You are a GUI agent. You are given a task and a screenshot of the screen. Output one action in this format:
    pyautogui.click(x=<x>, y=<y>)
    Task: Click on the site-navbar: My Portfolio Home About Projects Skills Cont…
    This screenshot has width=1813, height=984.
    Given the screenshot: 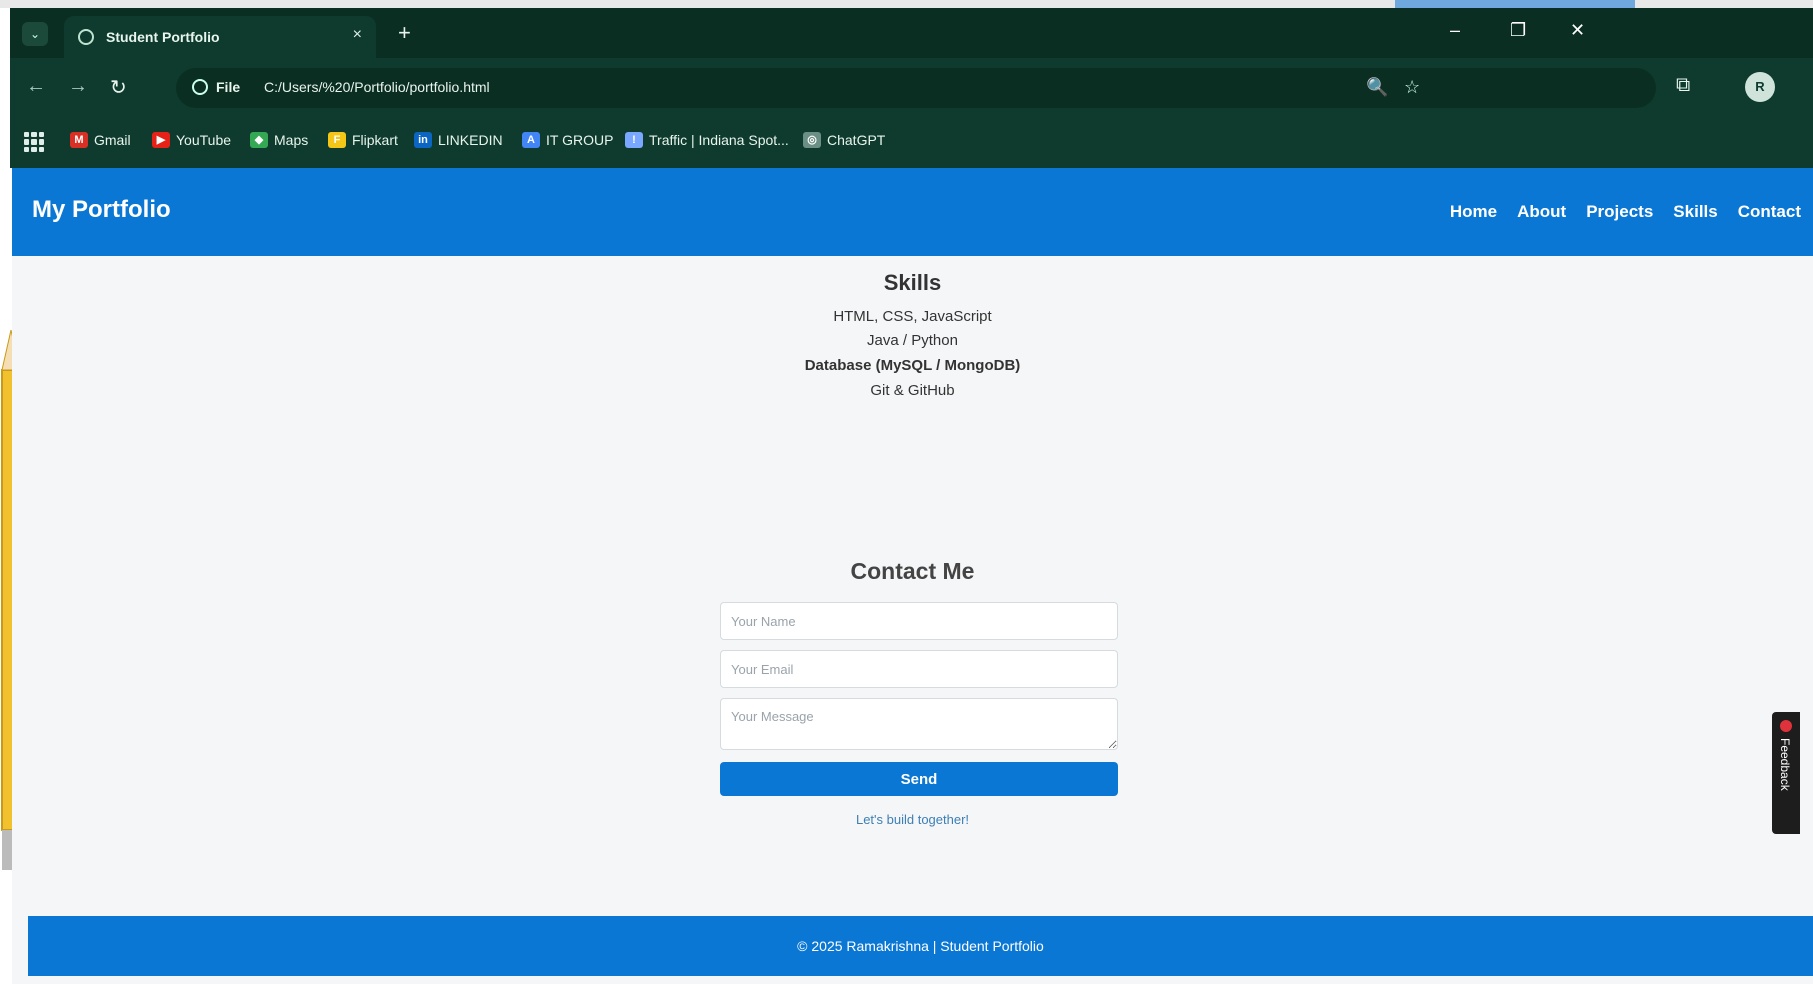 What is the action you would take?
    pyautogui.click(x=912, y=212)
    